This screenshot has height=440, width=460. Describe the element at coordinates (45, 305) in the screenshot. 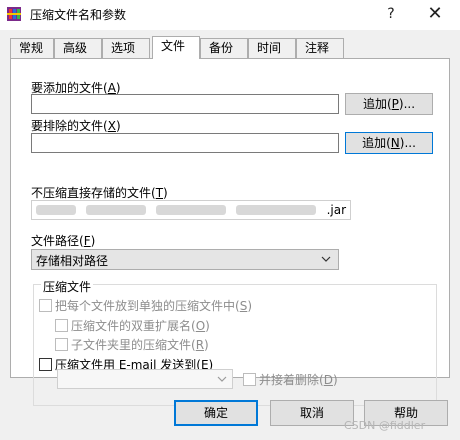

I see `separate-archives-checkbox` at that location.